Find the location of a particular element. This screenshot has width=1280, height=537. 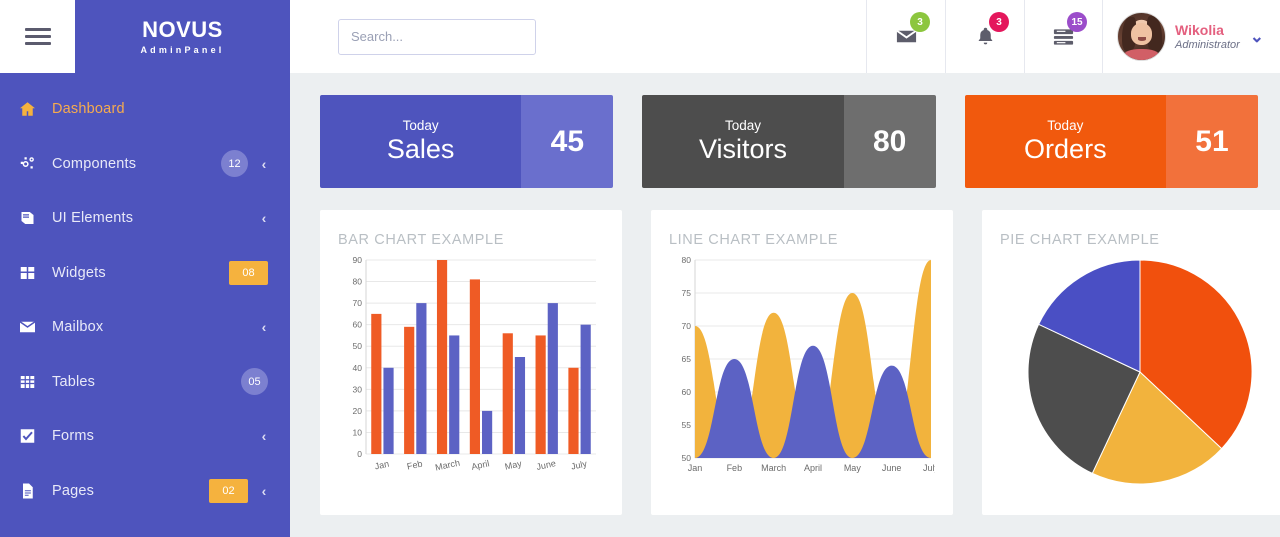

brand-logo: NOVUS AdminPanel is located at coordinates (182, 36).